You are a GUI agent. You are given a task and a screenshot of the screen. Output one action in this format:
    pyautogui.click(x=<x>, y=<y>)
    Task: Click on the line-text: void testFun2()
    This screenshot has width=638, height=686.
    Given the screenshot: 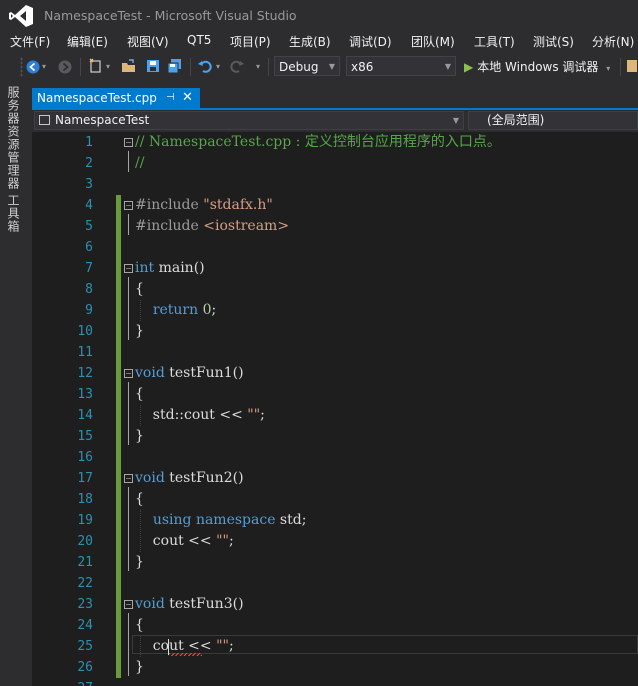 What is the action you would take?
    pyautogui.click(x=189, y=478)
    